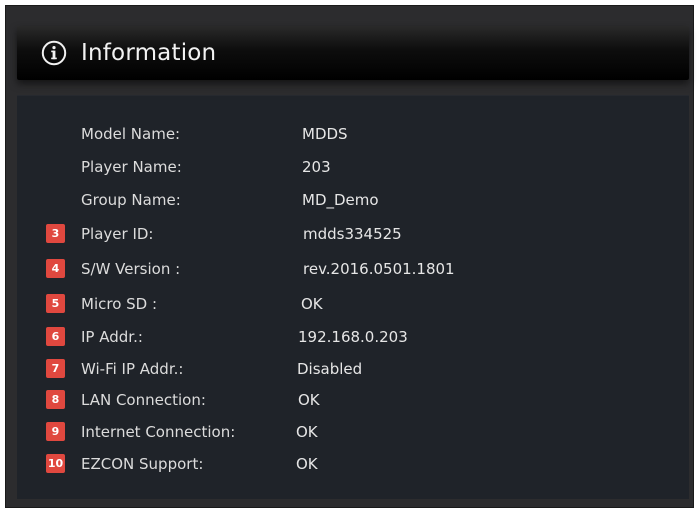 This screenshot has width=699, height=513. I want to click on info-value: 192.168.0.203, so click(353, 337).